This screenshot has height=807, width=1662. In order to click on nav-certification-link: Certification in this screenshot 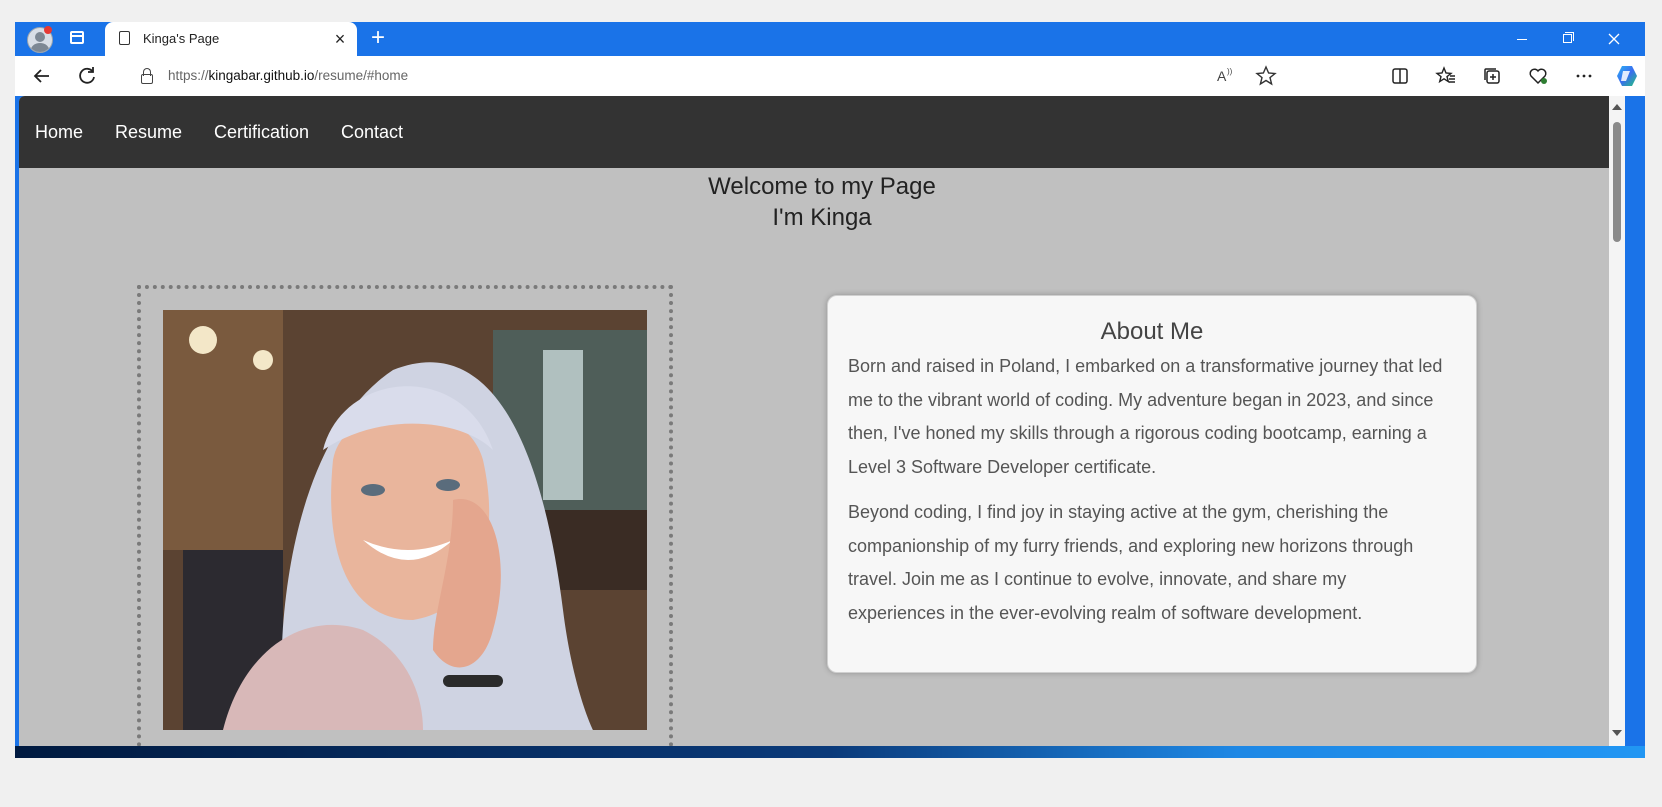, I will do `click(261, 132)`.